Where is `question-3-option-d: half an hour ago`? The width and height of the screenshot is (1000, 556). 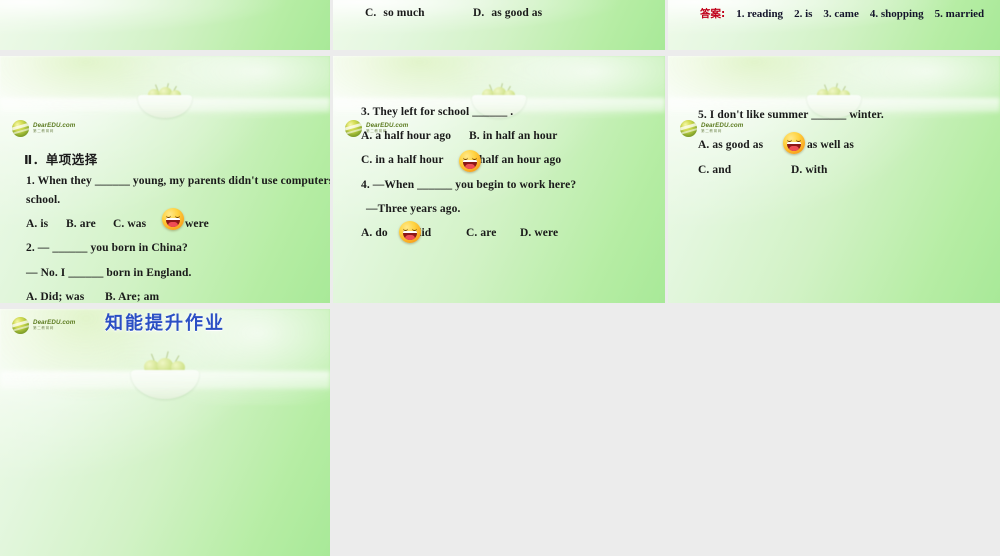 question-3-option-d: half an hour ago is located at coordinates (520, 160).